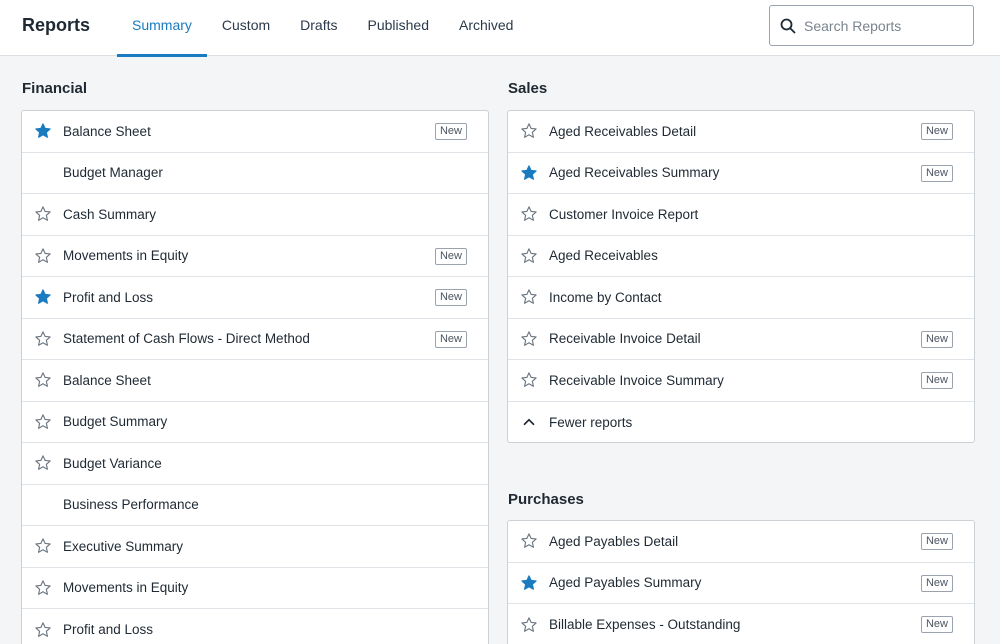  I want to click on report-row: Executive Summary, so click(255, 547).